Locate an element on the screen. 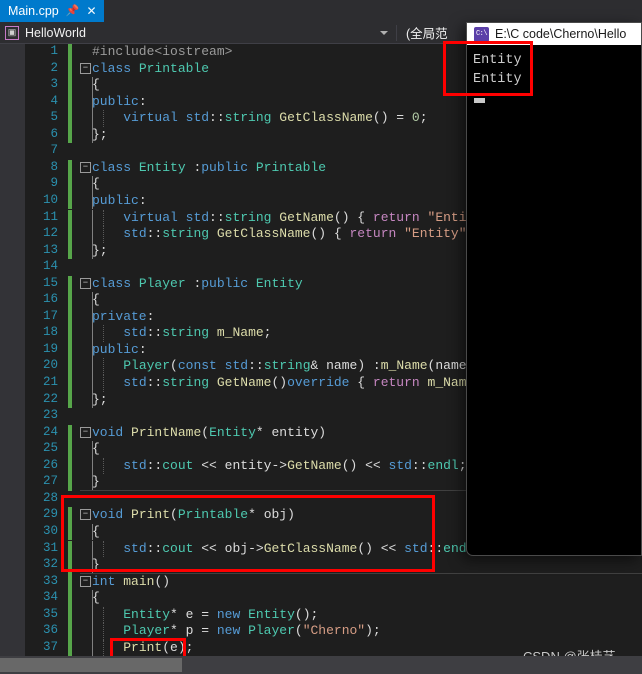  tab-main-cpp: Main.cpp 📌 ✕ is located at coordinates (52, 11).